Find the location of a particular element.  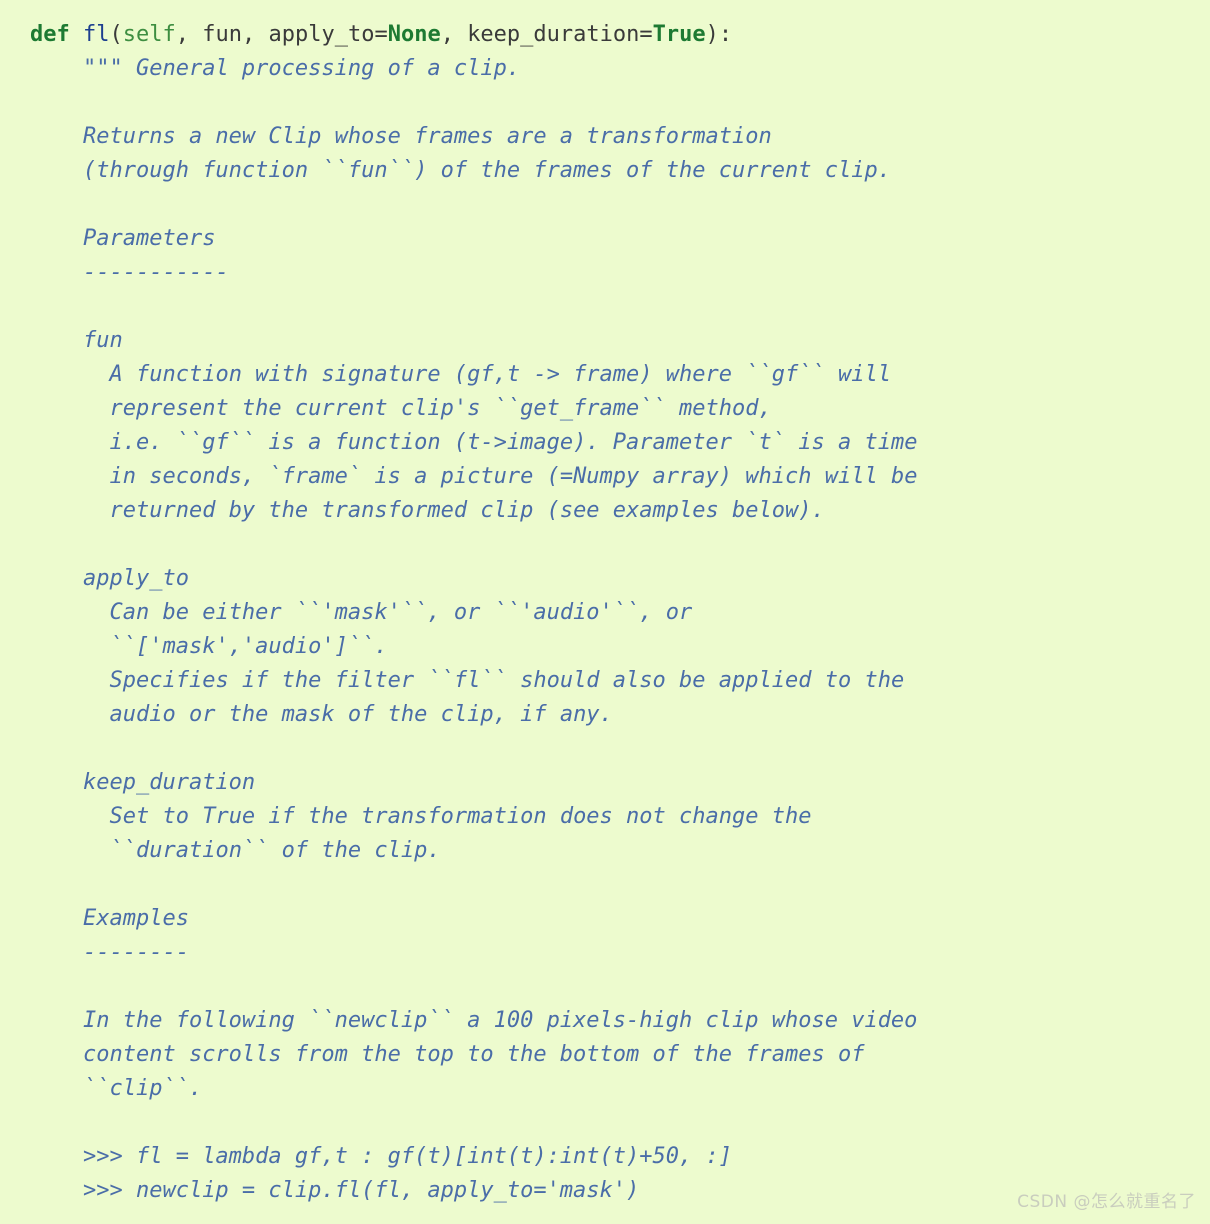

docstring-text: keep_duration is located at coordinates (169, 782).